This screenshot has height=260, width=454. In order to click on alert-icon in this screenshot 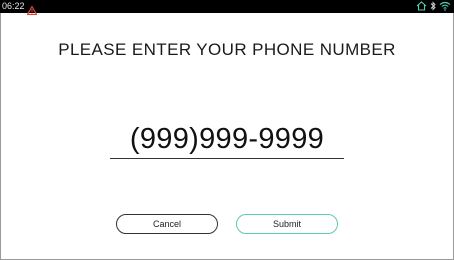, I will do `click(32, 9)`.